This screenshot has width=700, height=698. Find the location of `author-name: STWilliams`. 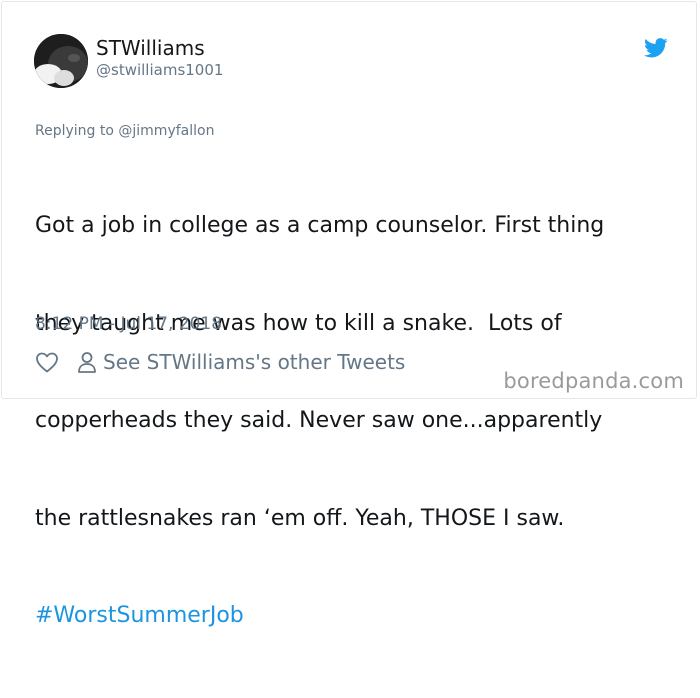

author-name: STWilliams is located at coordinates (150, 48).